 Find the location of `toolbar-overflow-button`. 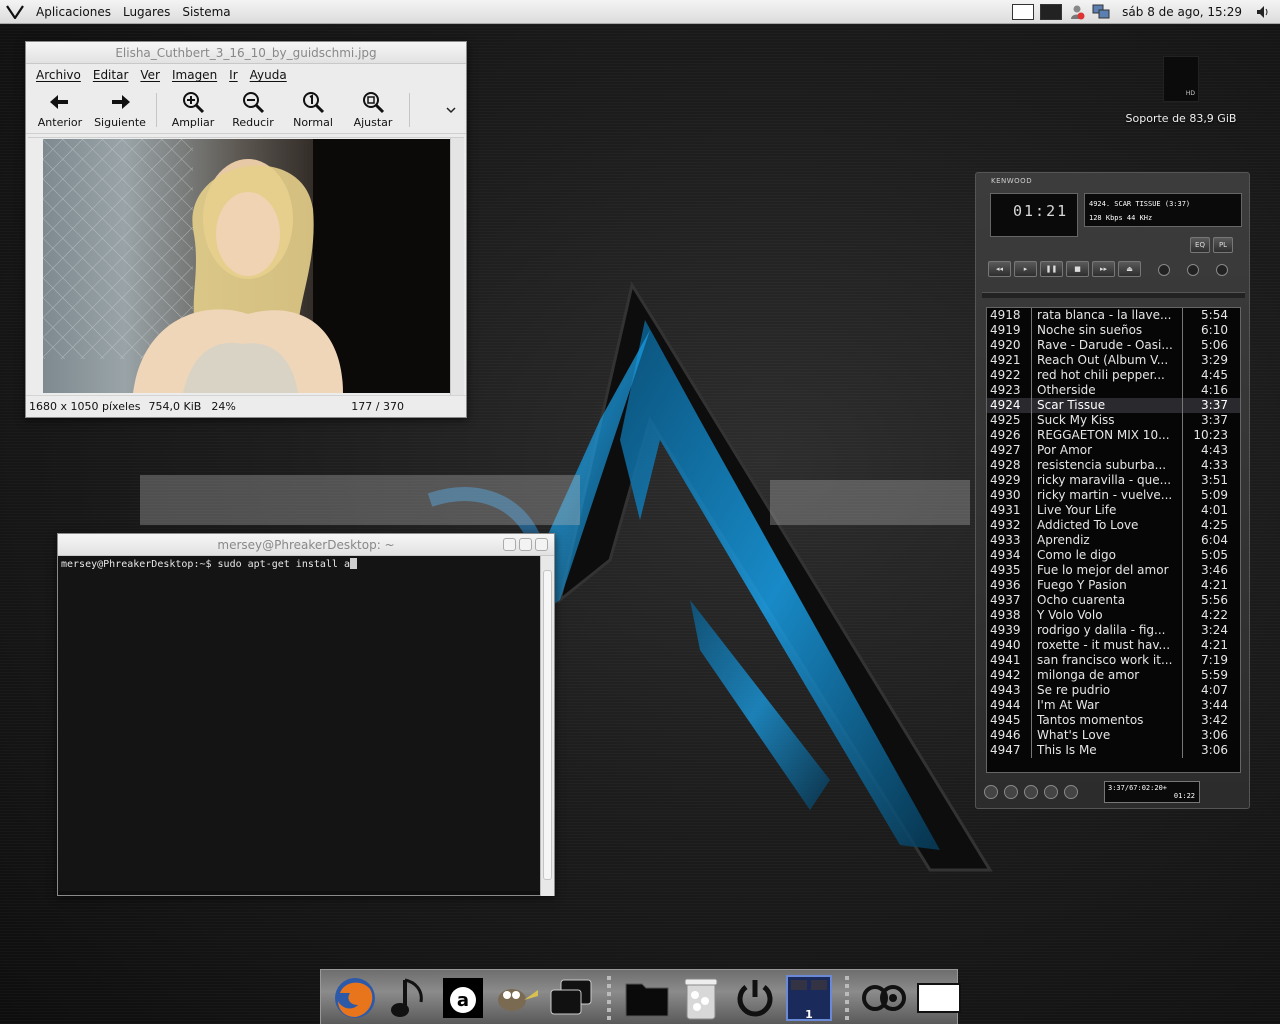

toolbar-overflow-button is located at coordinates (451, 110).